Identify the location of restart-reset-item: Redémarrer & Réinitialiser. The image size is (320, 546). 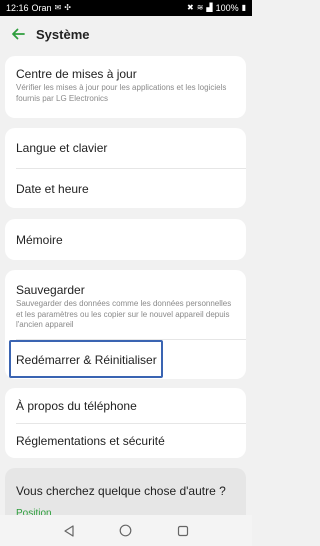
(125, 359).